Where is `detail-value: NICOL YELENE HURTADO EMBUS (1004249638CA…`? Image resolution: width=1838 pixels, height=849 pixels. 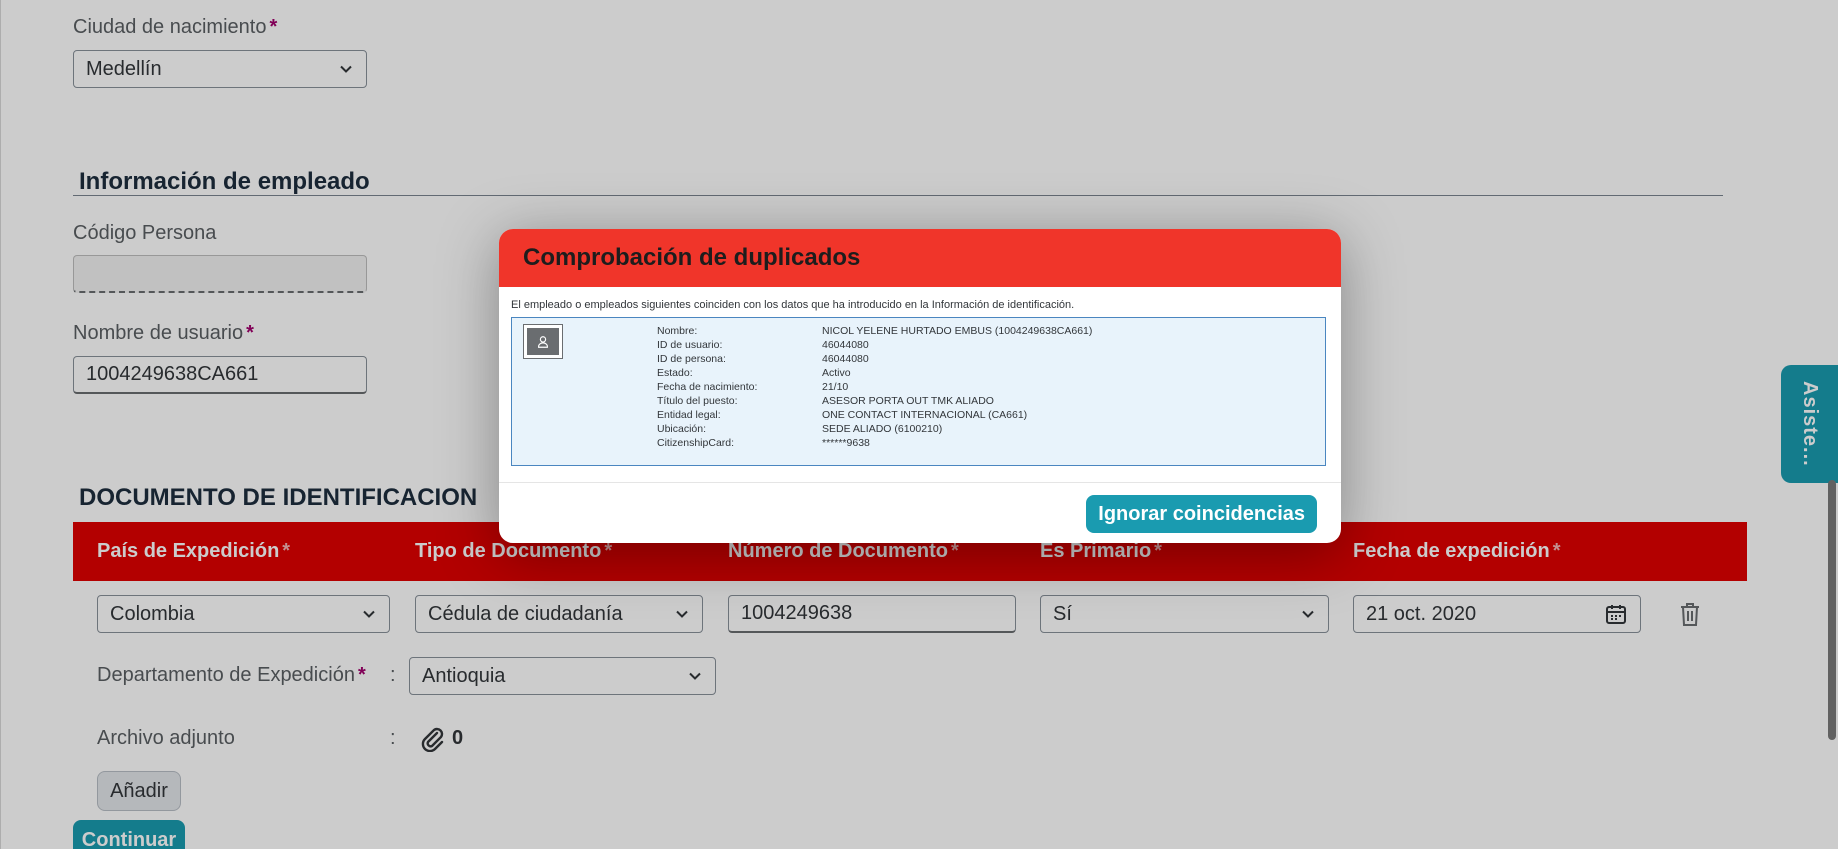 detail-value: NICOL YELENE HURTADO EMBUS (1004249638CA… is located at coordinates (957, 331).